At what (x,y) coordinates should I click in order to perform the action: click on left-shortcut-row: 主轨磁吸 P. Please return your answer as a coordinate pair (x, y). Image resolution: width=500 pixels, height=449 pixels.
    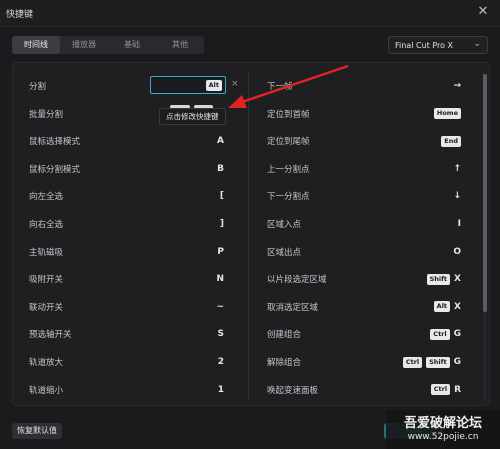
    Looking at the image, I should click on (126, 252).